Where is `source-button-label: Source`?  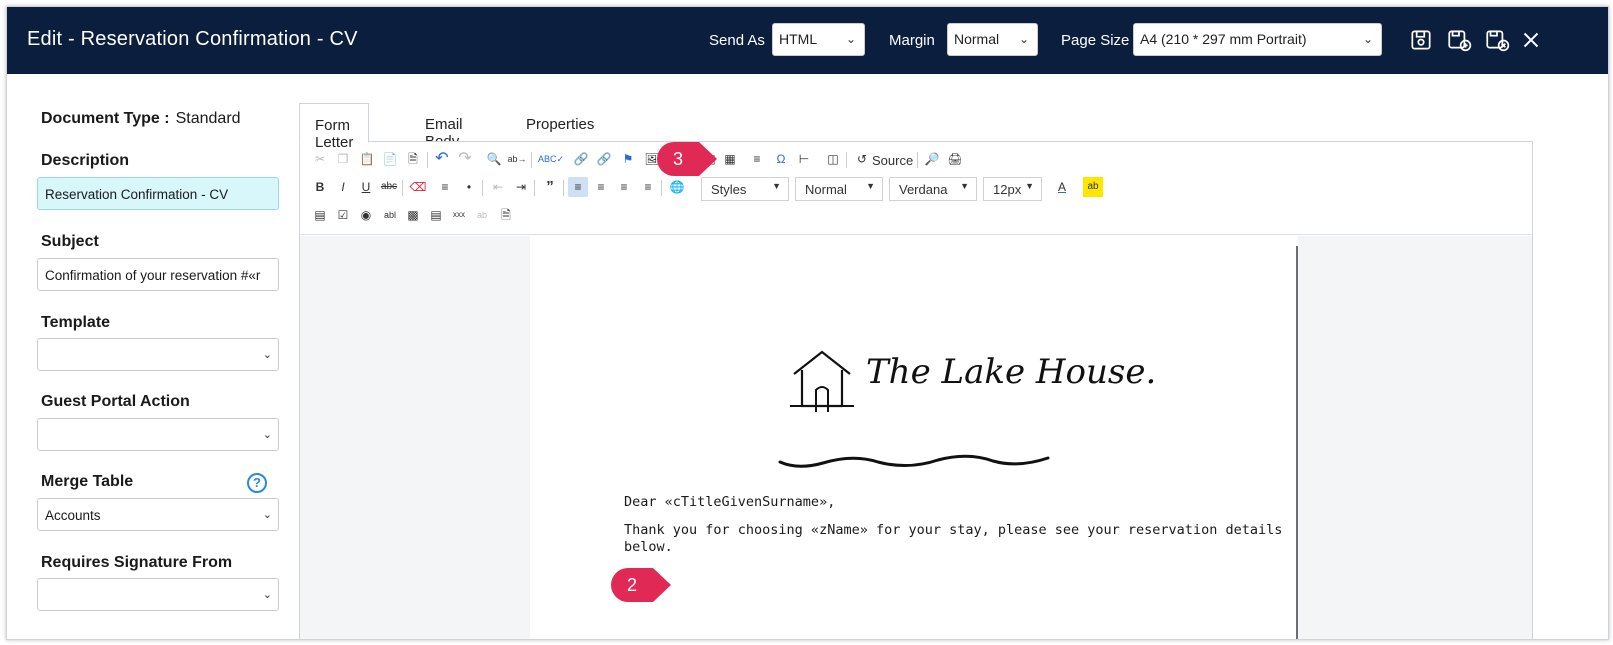 source-button-label: Source is located at coordinates (892, 160).